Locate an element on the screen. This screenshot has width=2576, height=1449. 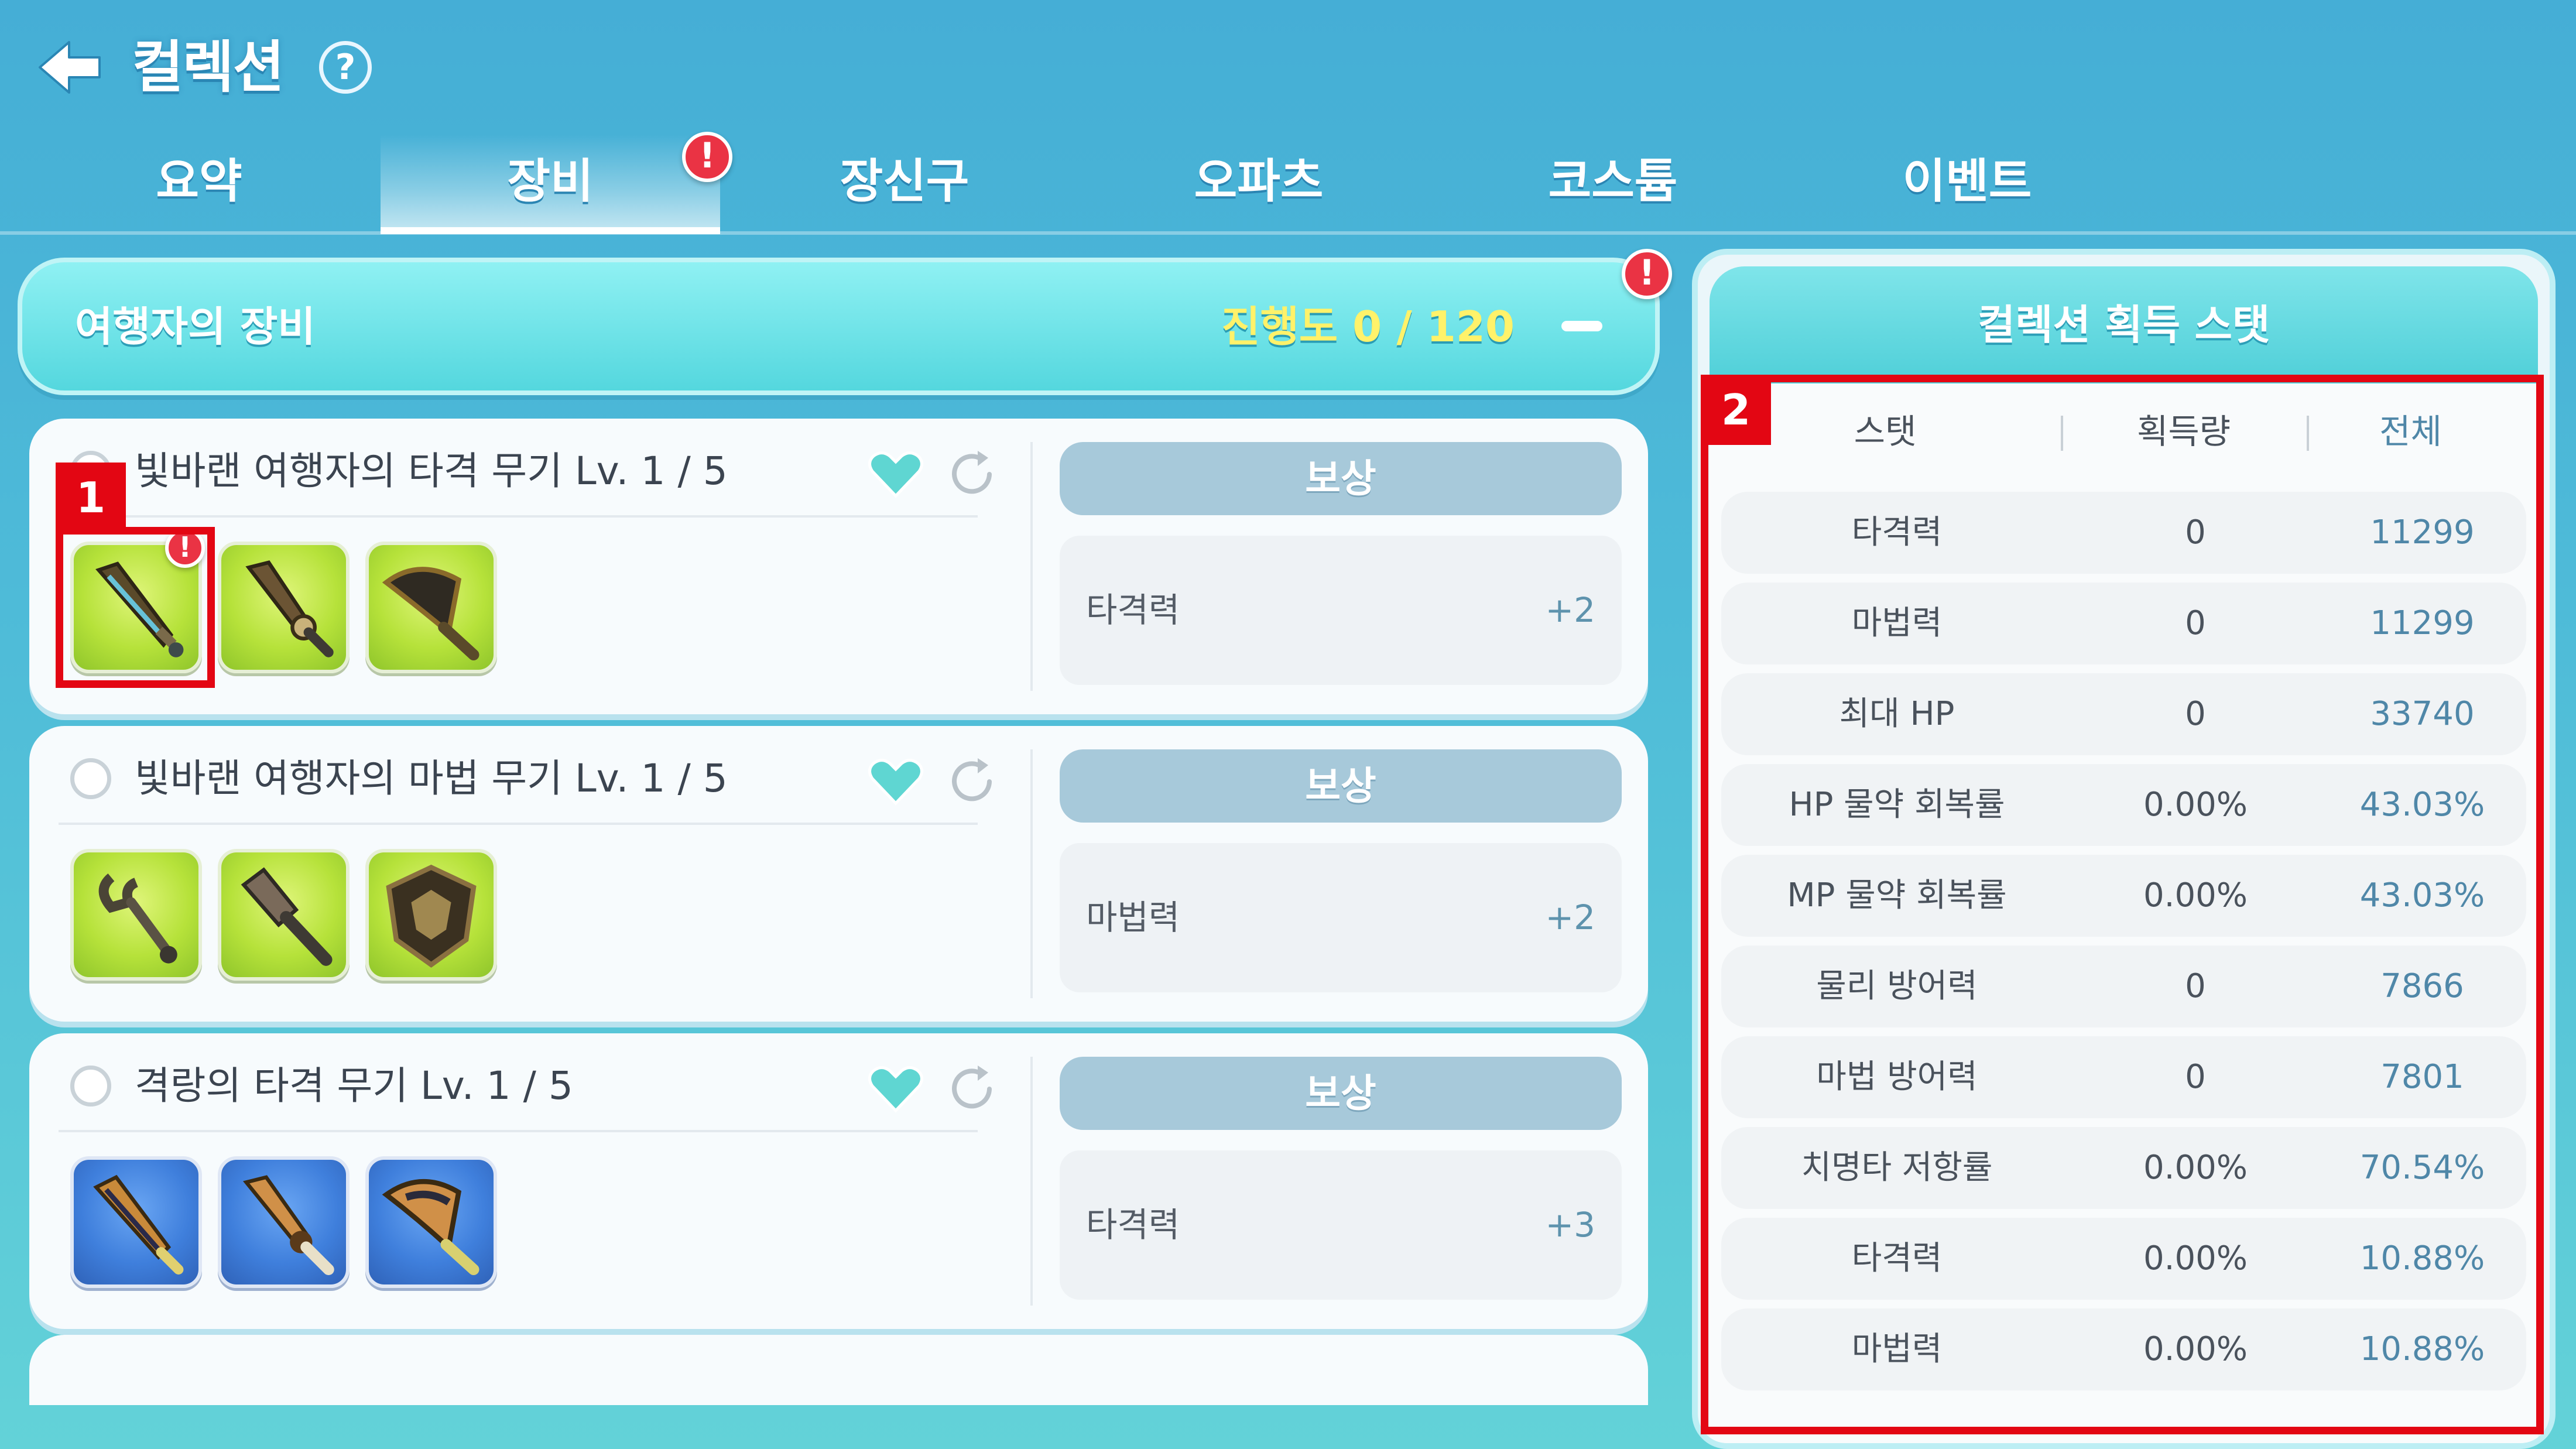
collection-card: 격랑의 타격 무기 Lv. 1 / 5 보상 타격력 +3 is located at coordinates (838, 1181).